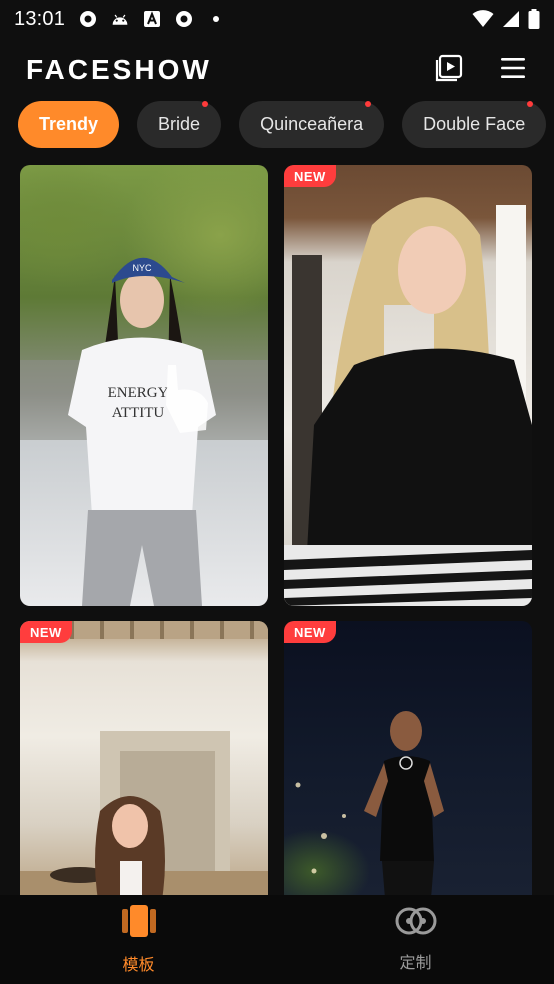  I want to click on nav-item-templates: 模板, so click(138, 939).